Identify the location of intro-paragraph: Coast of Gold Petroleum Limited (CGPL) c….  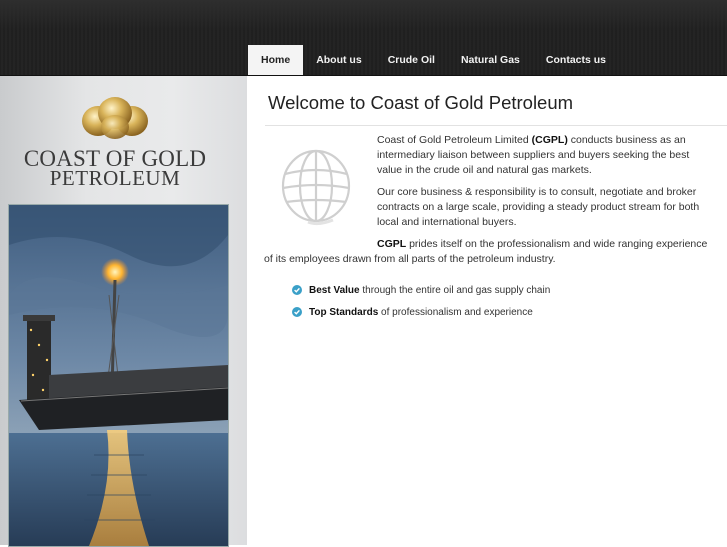
(533, 155).